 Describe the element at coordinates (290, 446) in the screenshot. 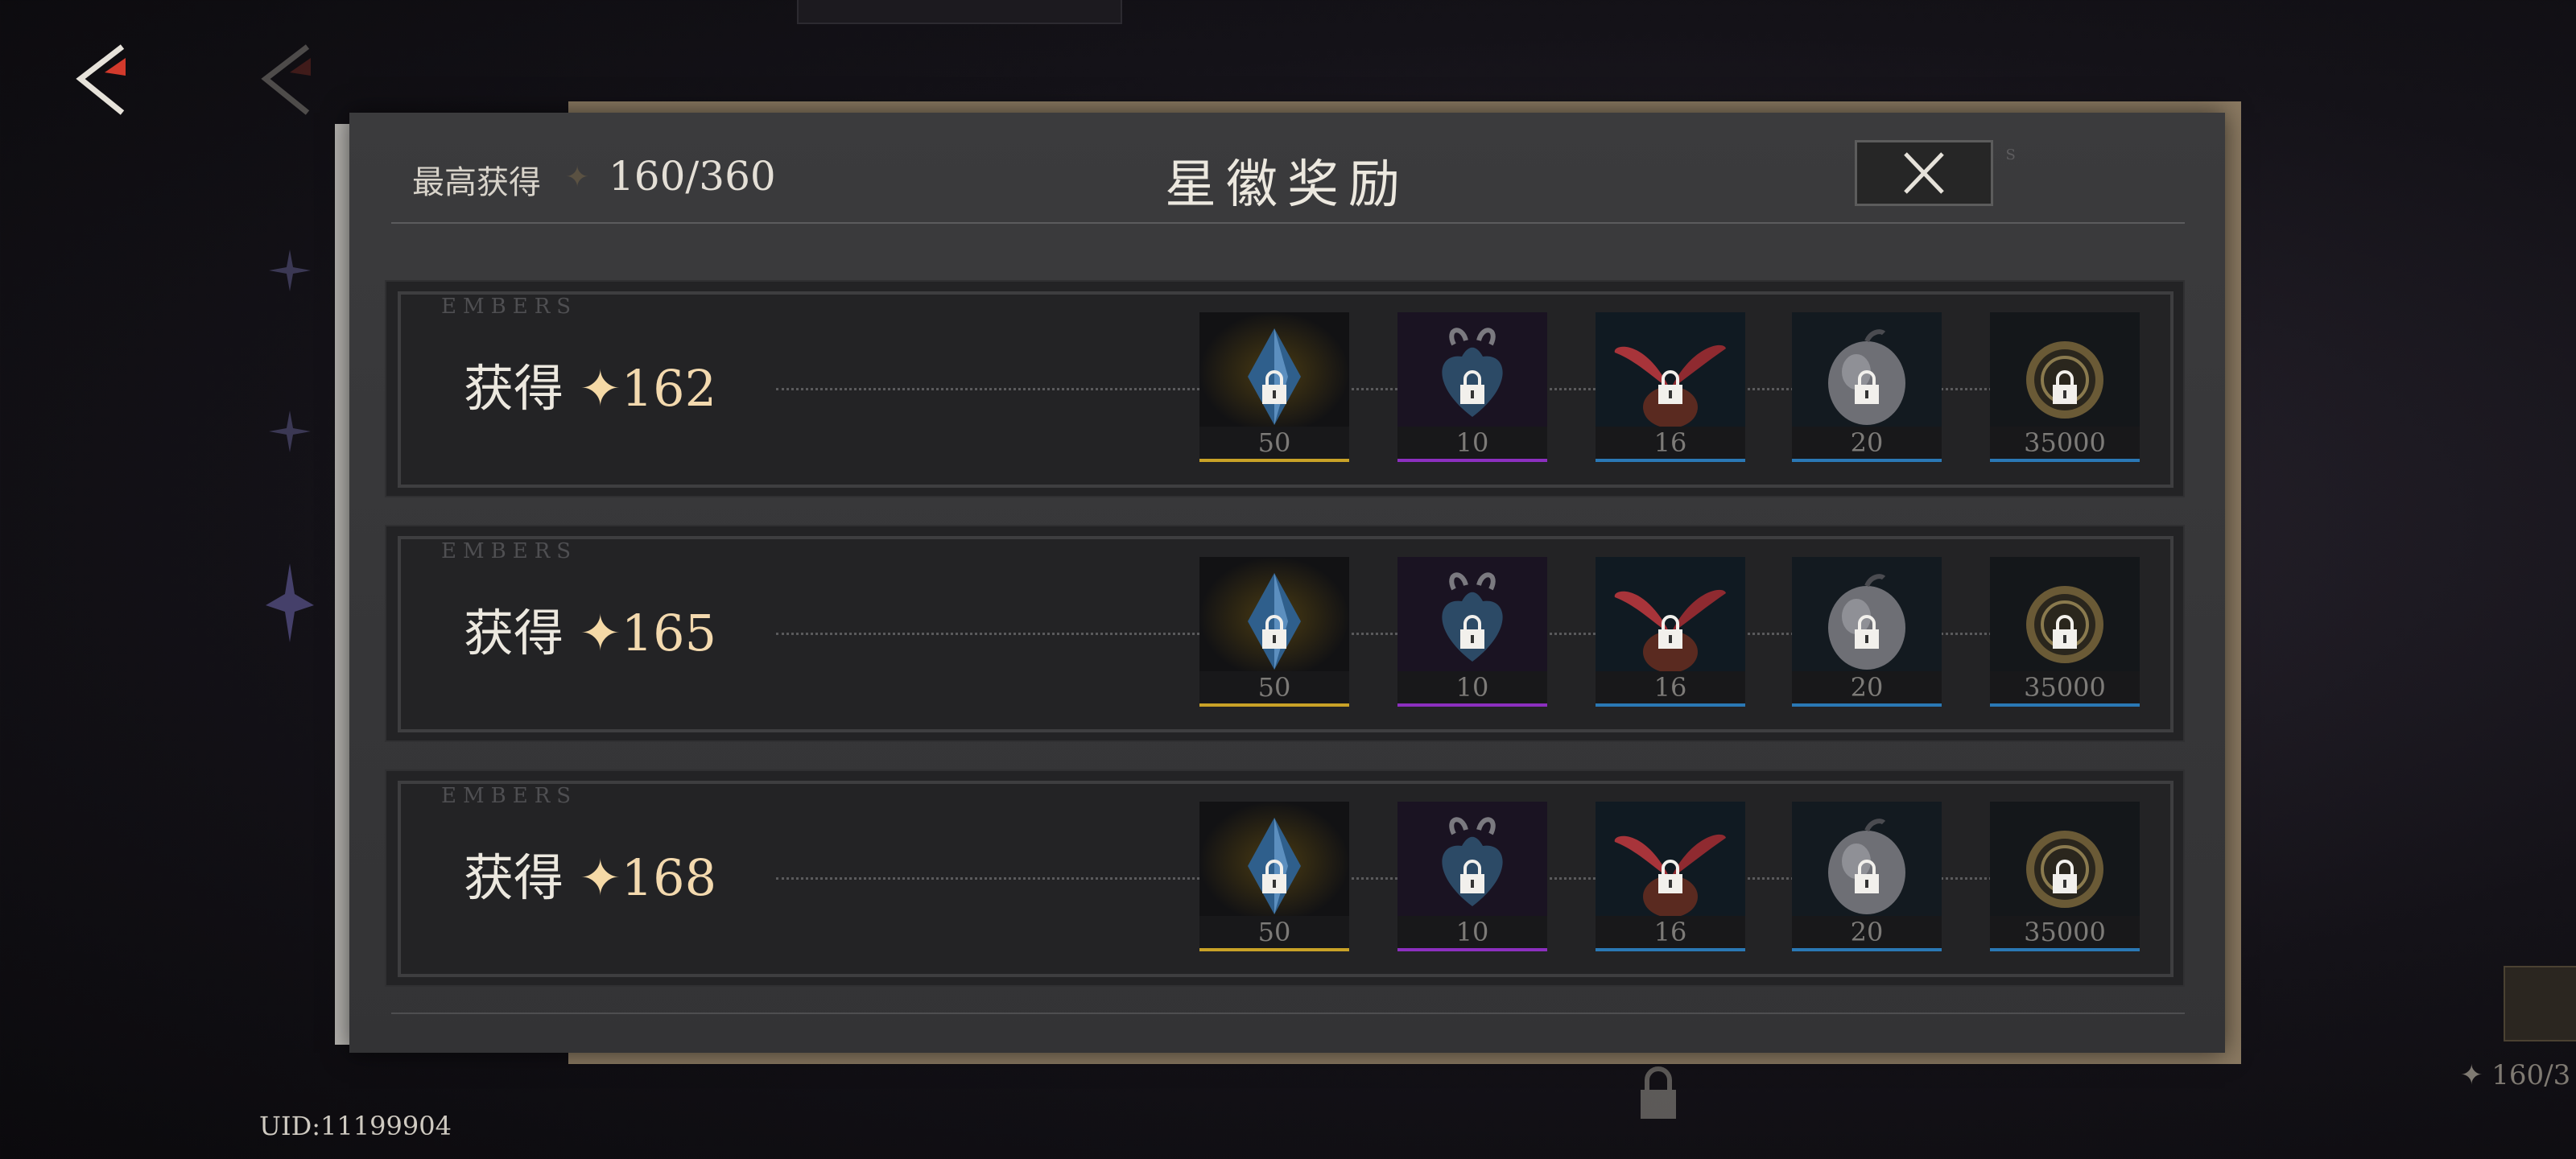

I see `side-sparkle-icons` at that location.